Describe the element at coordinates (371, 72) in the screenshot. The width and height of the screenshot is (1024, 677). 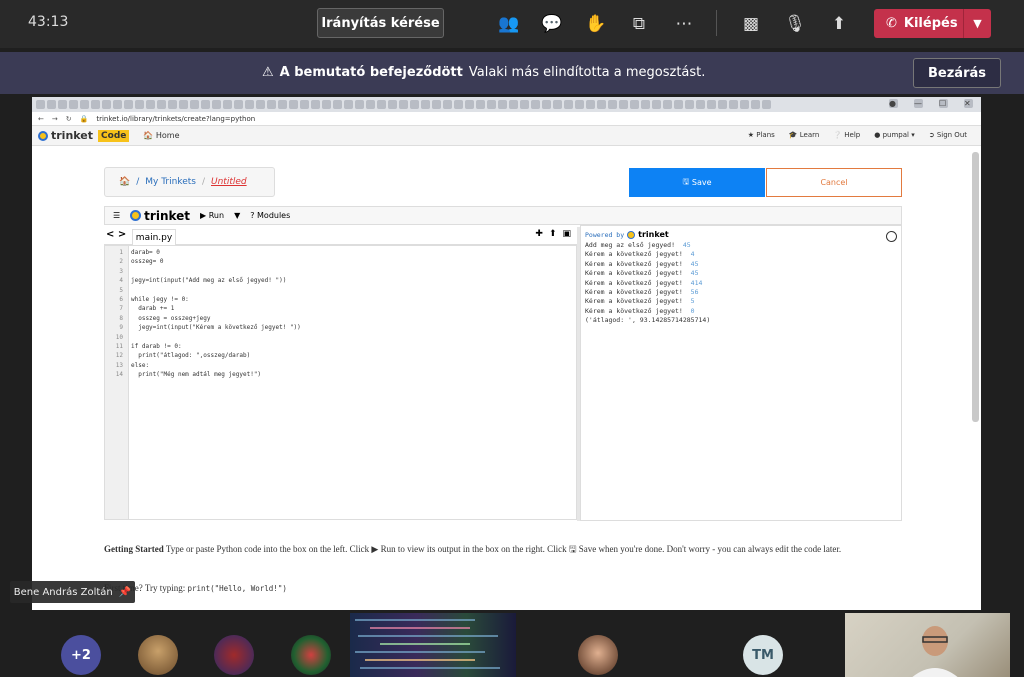
I see `banner-title: A bemutató befejeződött` at that location.